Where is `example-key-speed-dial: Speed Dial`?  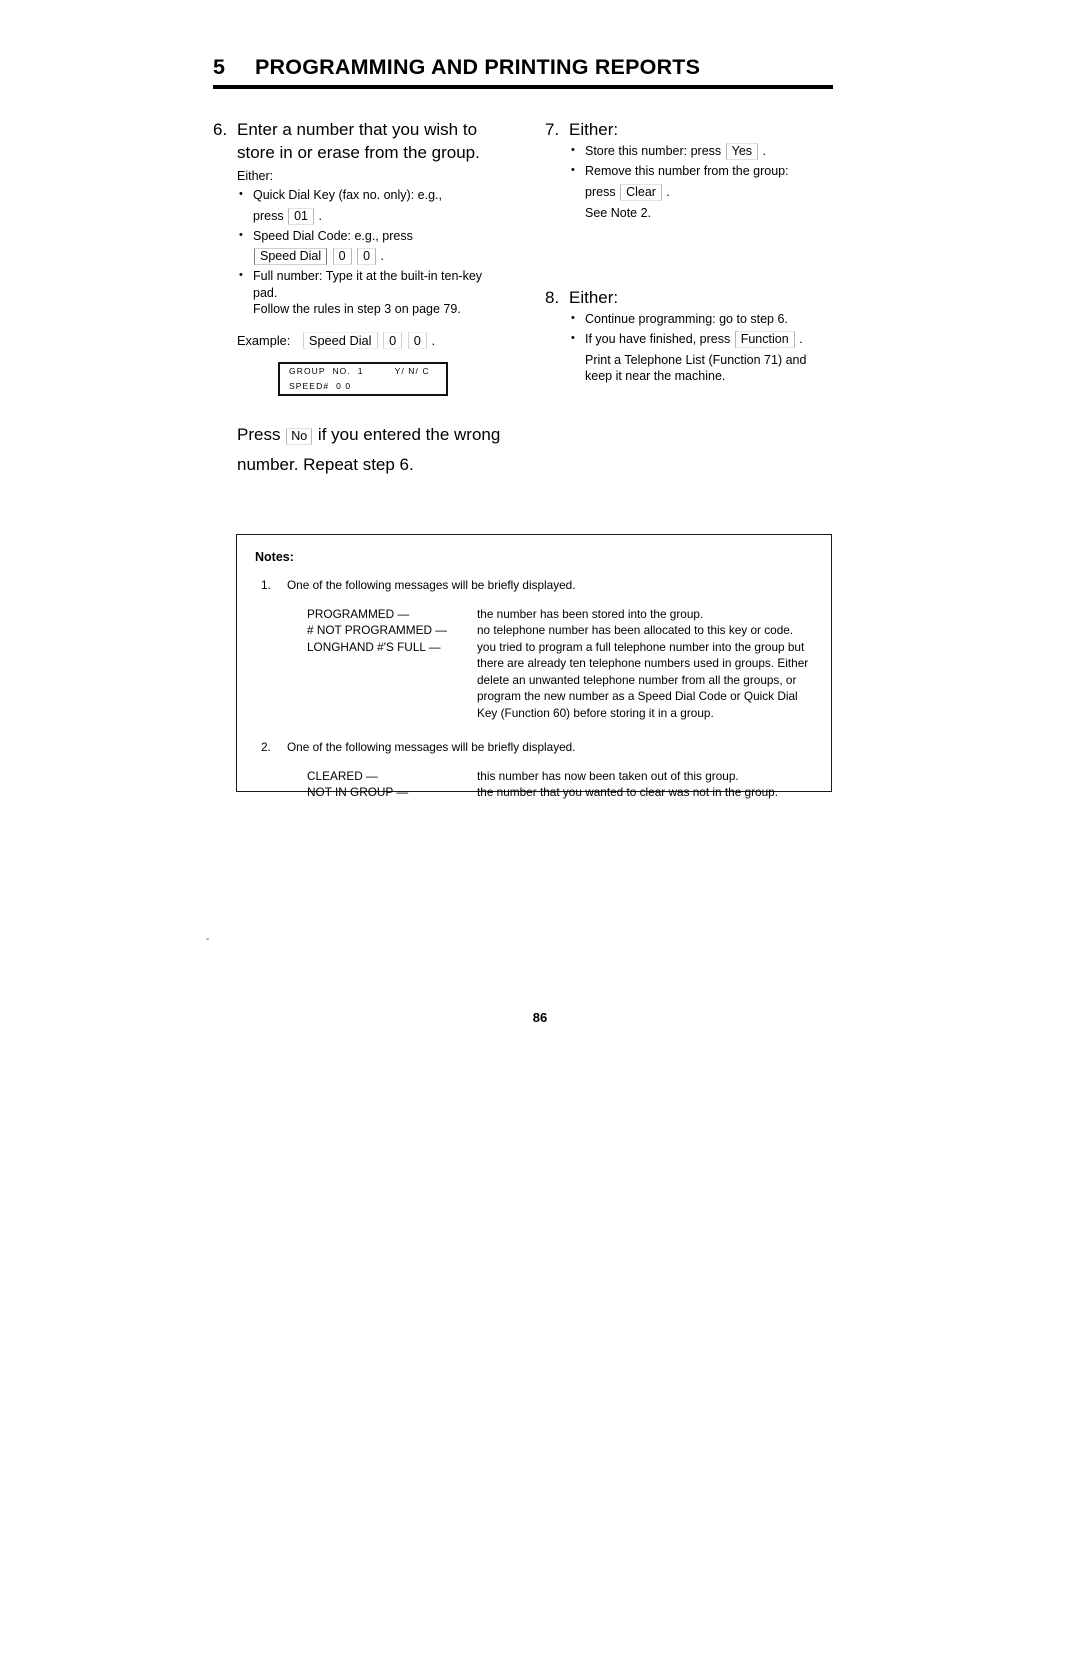 example-key-speed-dial: Speed Dial is located at coordinates (340, 340).